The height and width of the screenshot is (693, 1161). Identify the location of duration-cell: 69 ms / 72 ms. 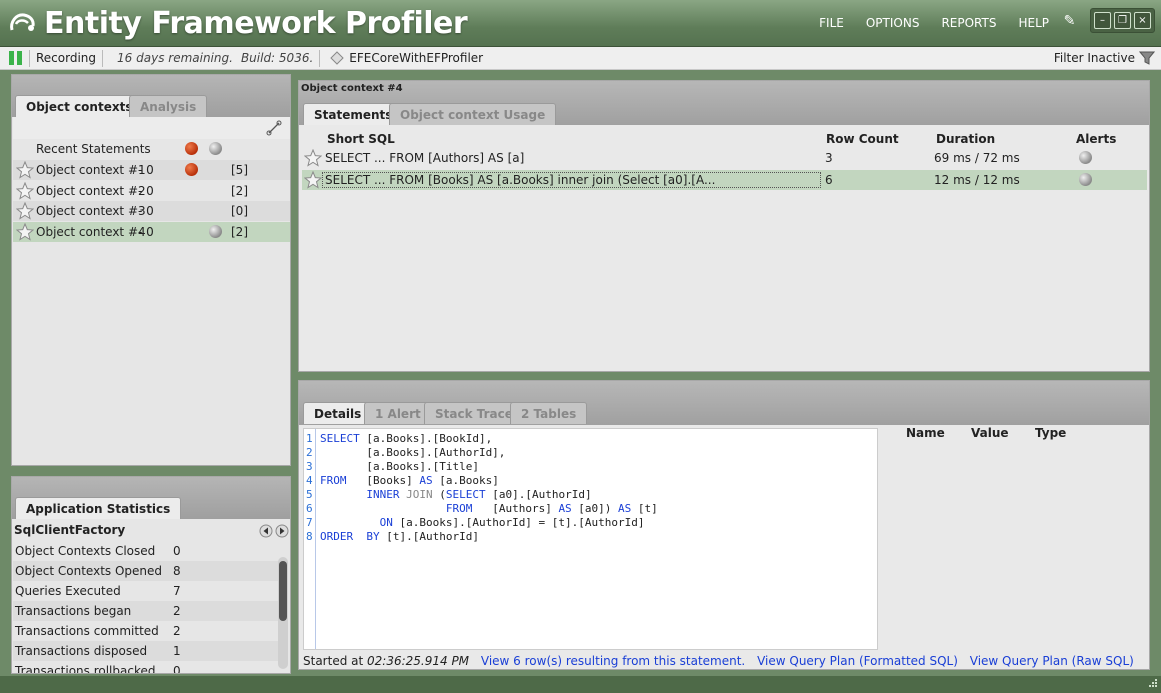
(977, 158).